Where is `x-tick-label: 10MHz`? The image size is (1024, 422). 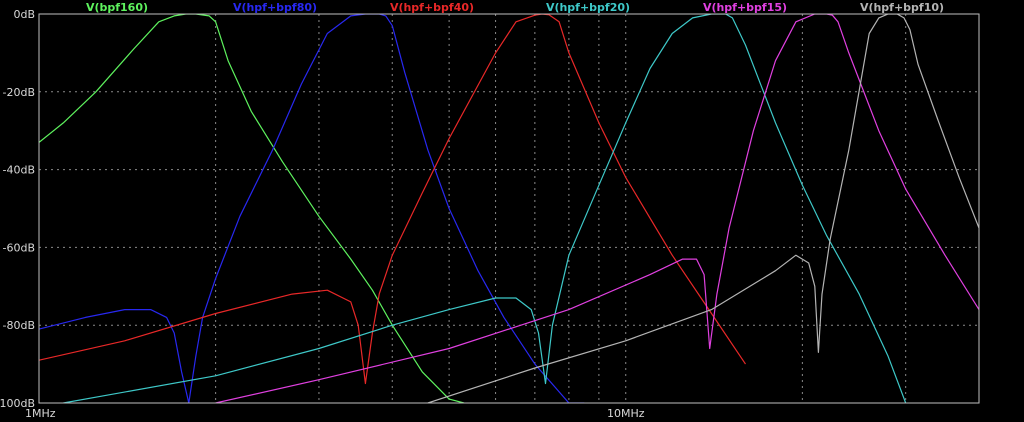
x-tick-label: 10MHz is located at coordinates (626, 413).